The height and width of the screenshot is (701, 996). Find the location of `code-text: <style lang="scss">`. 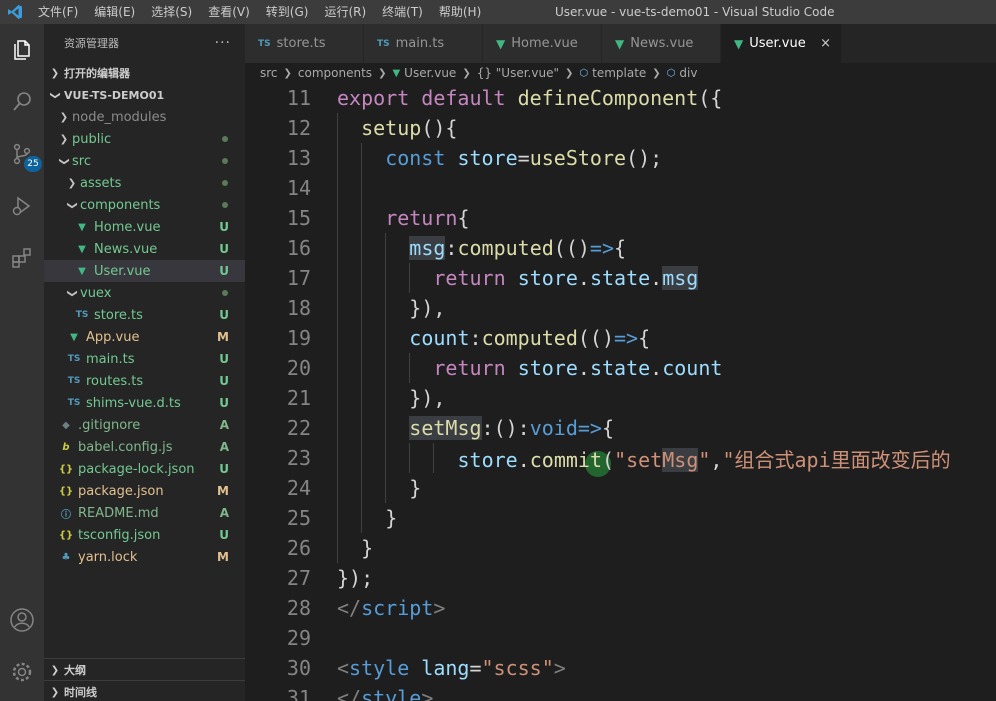

code-text: <style lang="scss"> is located at coordinates (451, 668).